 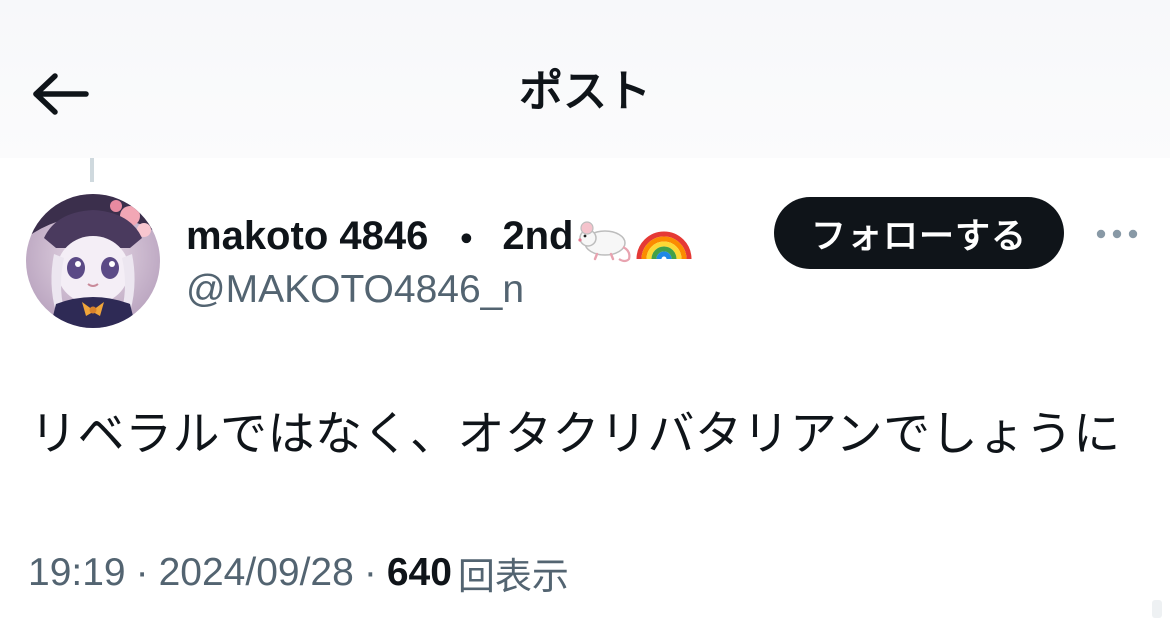 I want to click on mouse-emoji-icon, so click(x=604, y=242).